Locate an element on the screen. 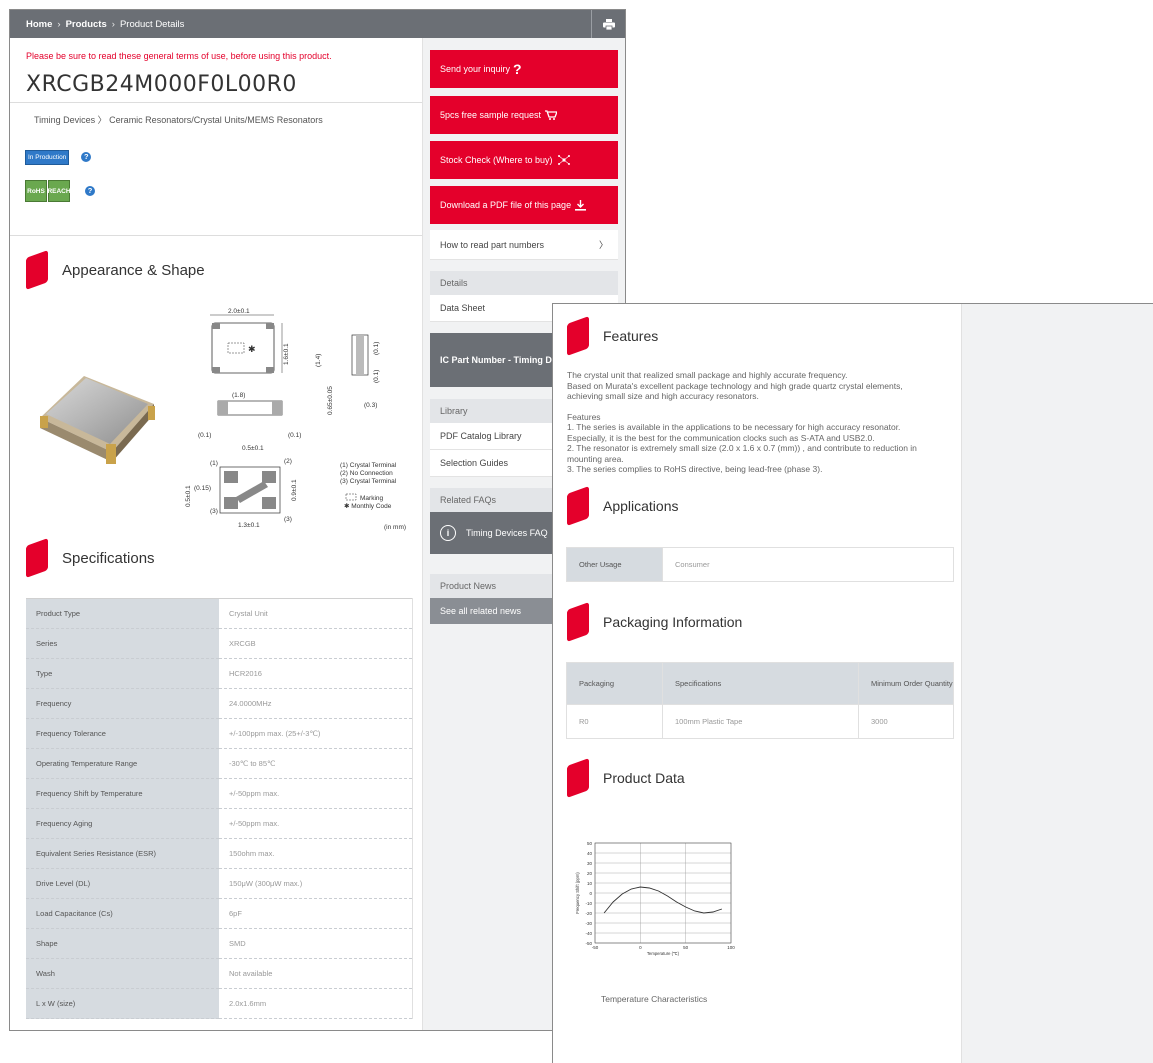  application-value: Consumer is located at coordinates (808, 564).